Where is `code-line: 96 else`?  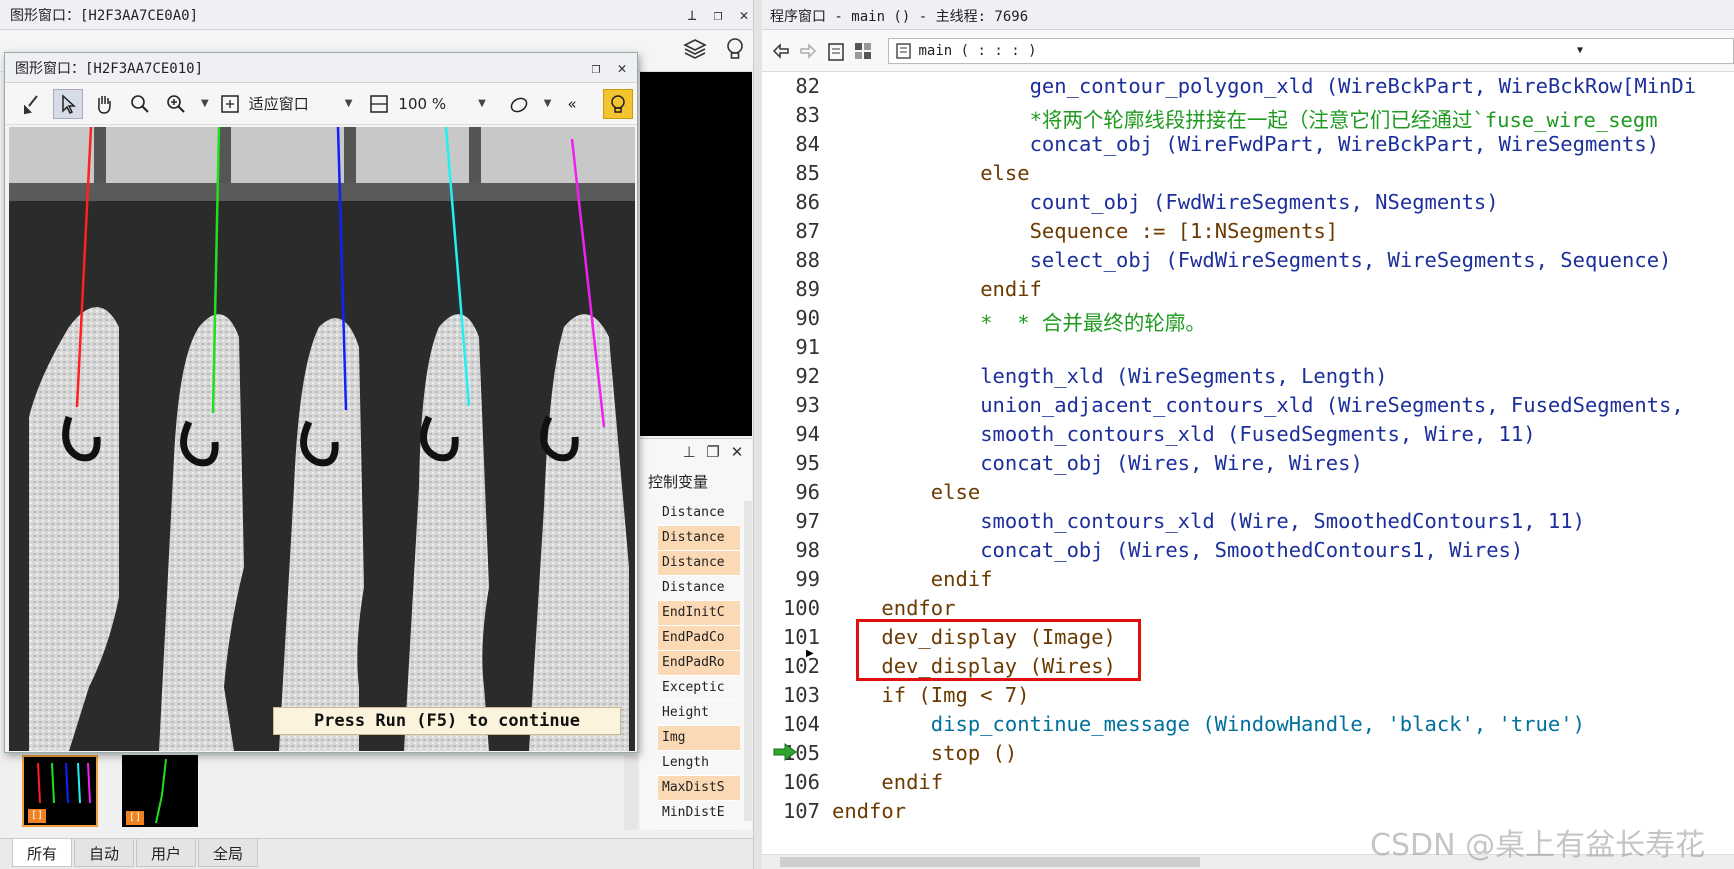
code-line: 96 else is located at coordinates (1248, 494).